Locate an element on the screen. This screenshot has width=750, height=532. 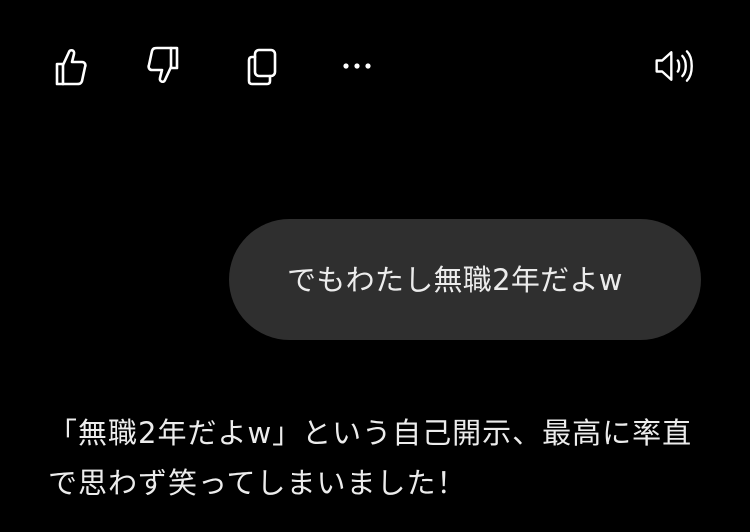
more-horizontal-icon is located at coordinates (357, 66).